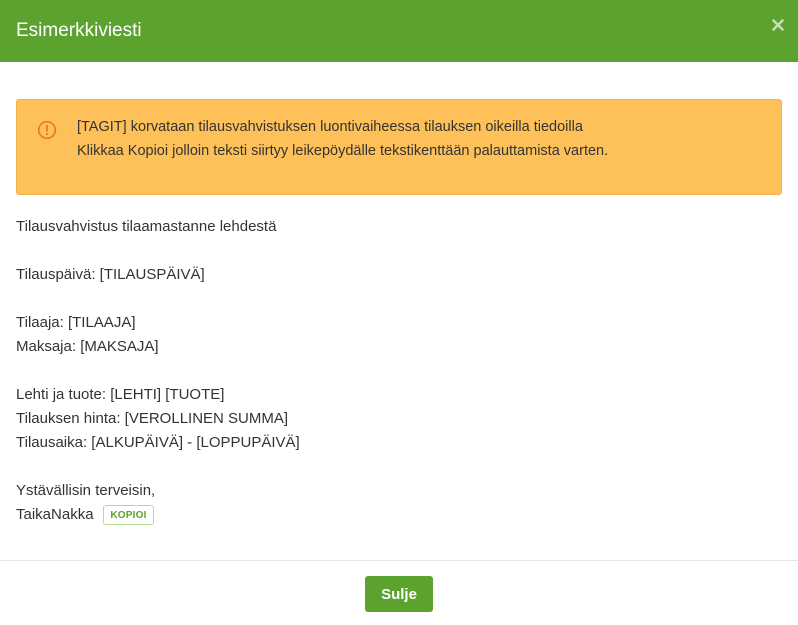 The width and height of the screenshot is (798, 625). Describe the element at coordinates (120, 394) in the screenshot. I see `message-product: Lehti ja tuote: [LEHTI] [TUOTE]` at that location.